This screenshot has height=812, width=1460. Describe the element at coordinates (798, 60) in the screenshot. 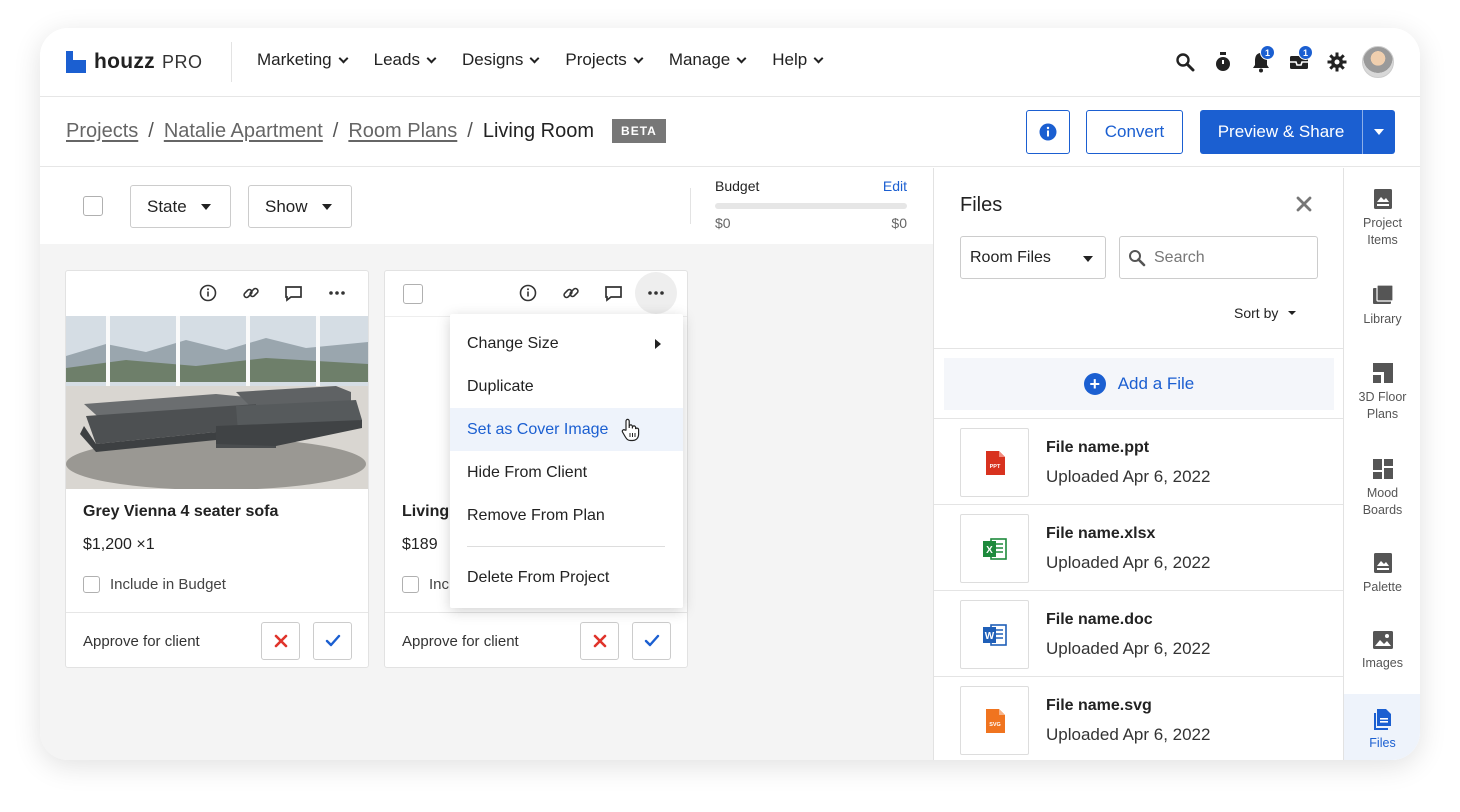

I see `menu-help: Help` at that location.